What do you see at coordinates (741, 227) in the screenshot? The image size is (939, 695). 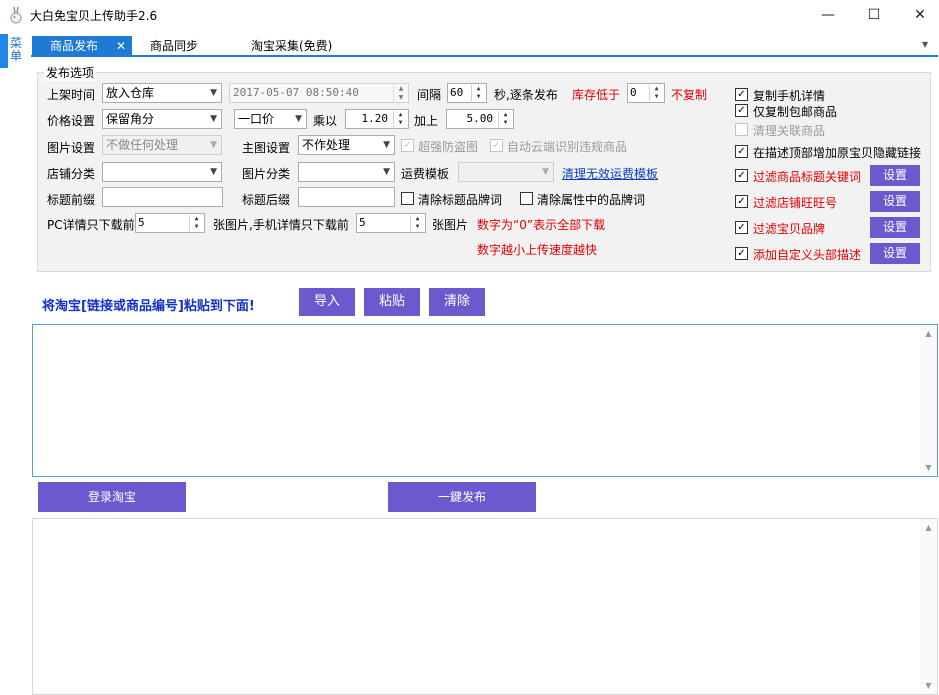 I see `filter-brand-checkbox: ✓` at bounding box center [741, 227].